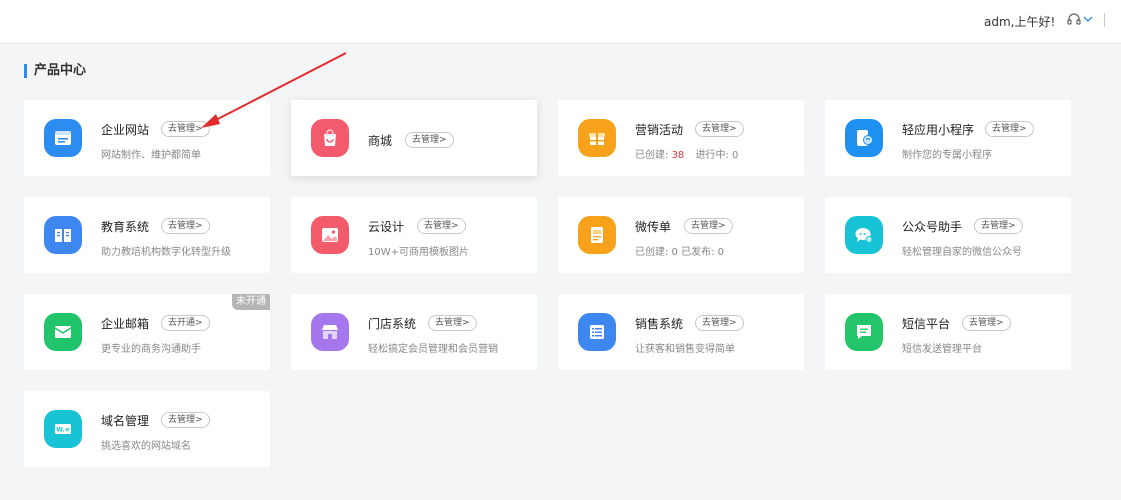 The width and height of the screenshot is (1121, 500). Describe the element at coordinates (679, 252) in the screenshot. I see `product-stats: 已创建: 0 已发布: 0` at that location.